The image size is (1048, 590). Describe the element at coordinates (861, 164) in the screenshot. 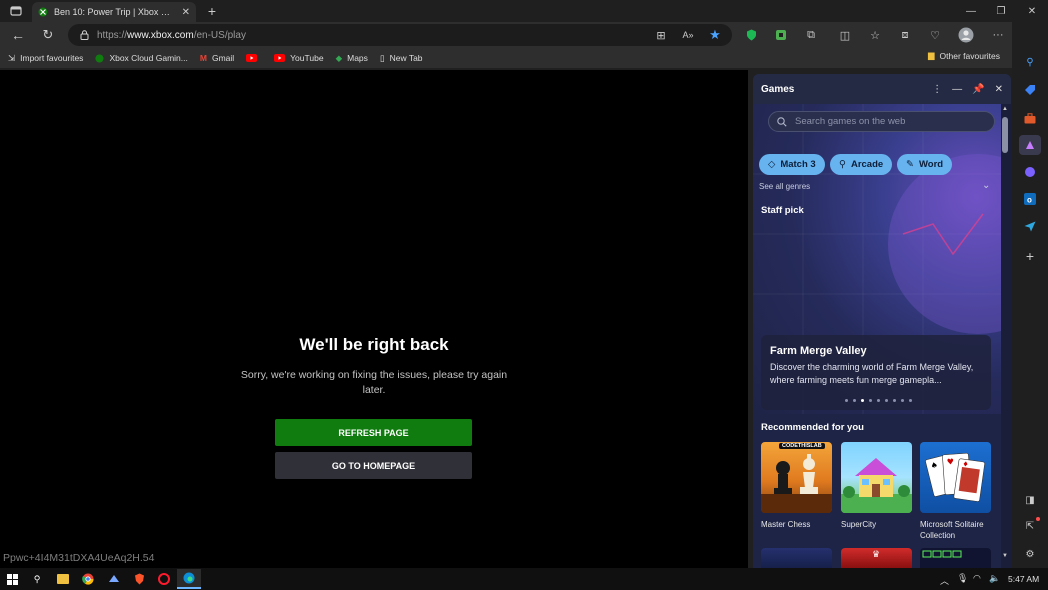

I see `genre-arcade-chip: ⚲ Arcade` at that location.